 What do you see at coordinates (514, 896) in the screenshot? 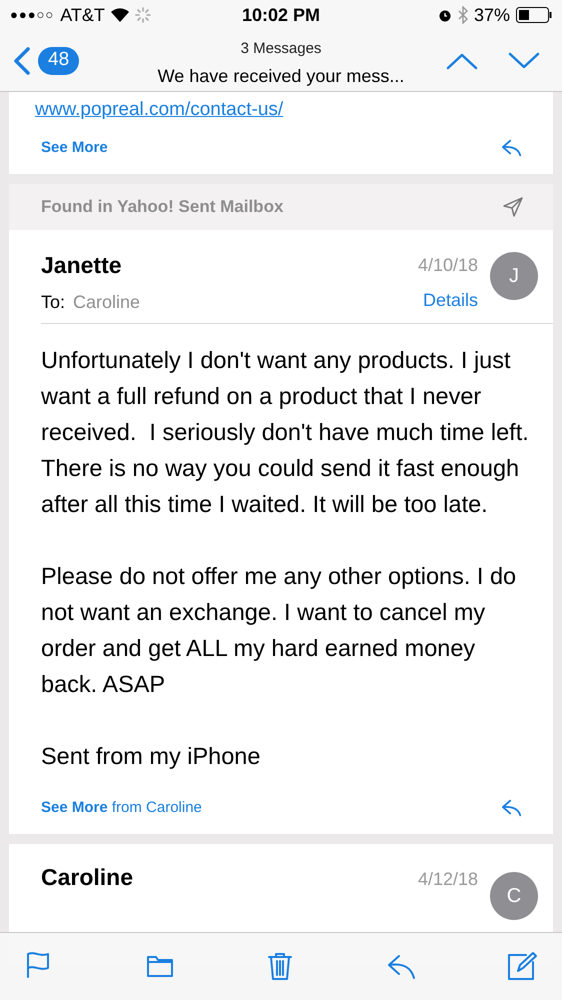
I see `avatar: C` at bounding box center [514, 896].